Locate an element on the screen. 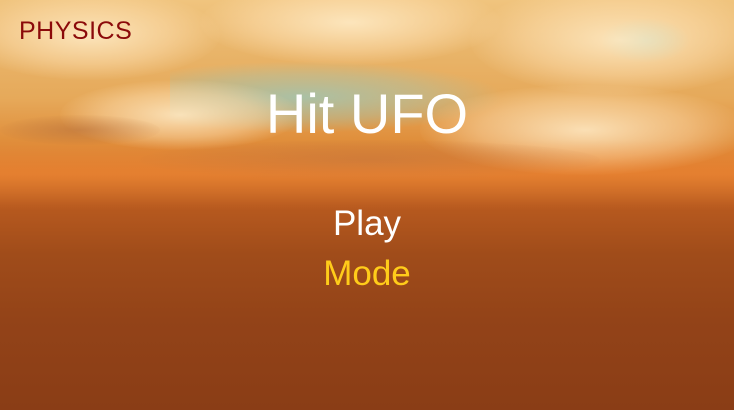 This screenshot has width=734, height=410. menu-item-mode: Mode is located at coordinates (367, 273).